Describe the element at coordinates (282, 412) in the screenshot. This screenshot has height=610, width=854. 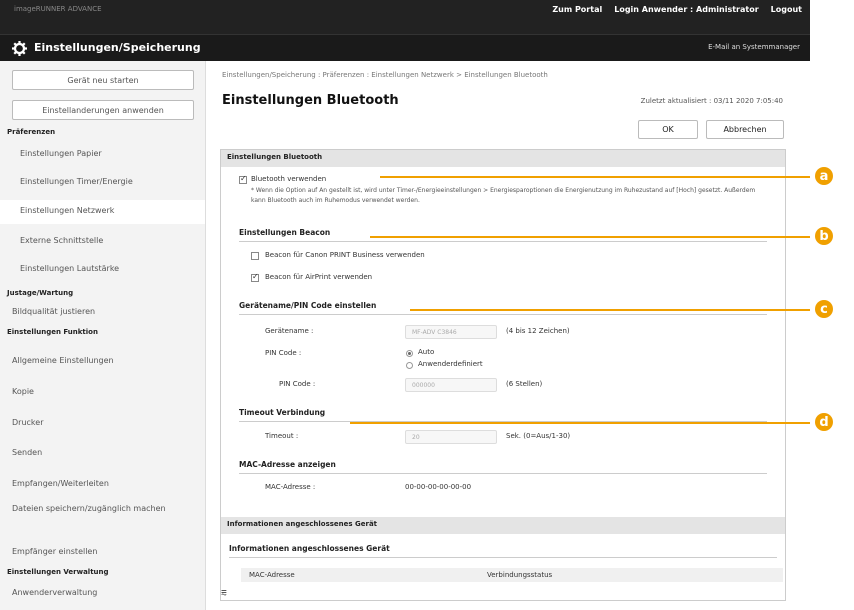
I see `timeout-head: Timeout Verbindung` at that location.